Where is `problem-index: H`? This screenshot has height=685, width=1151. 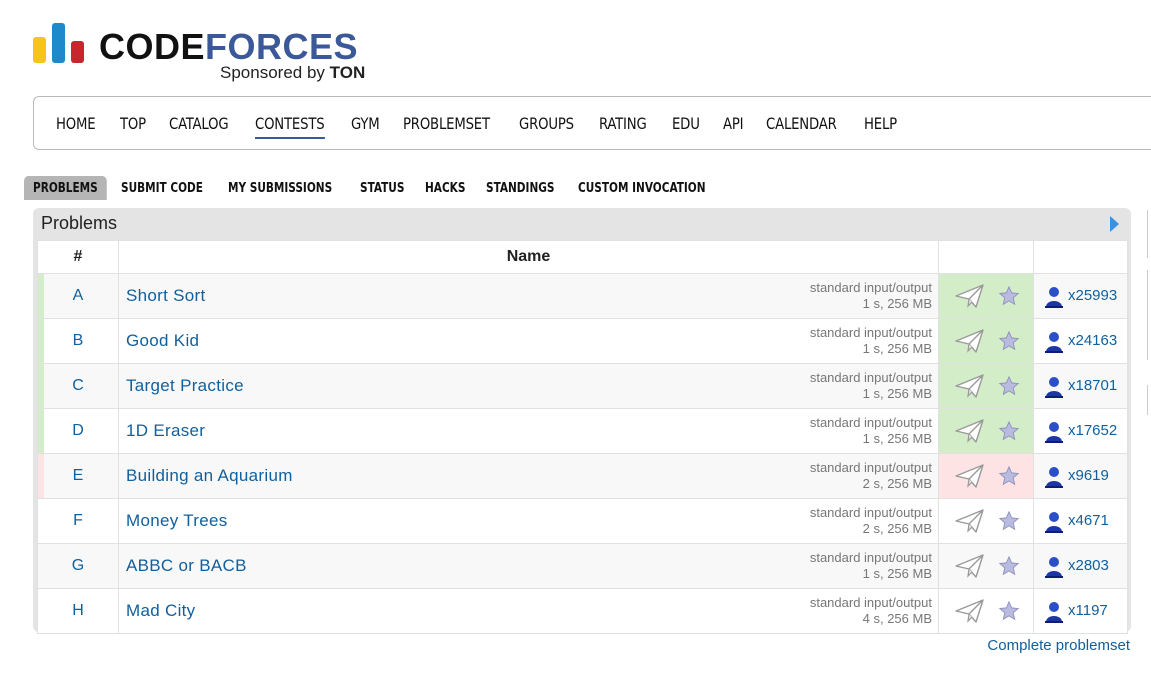
problem-index: H is located at coordinates (78, 610).